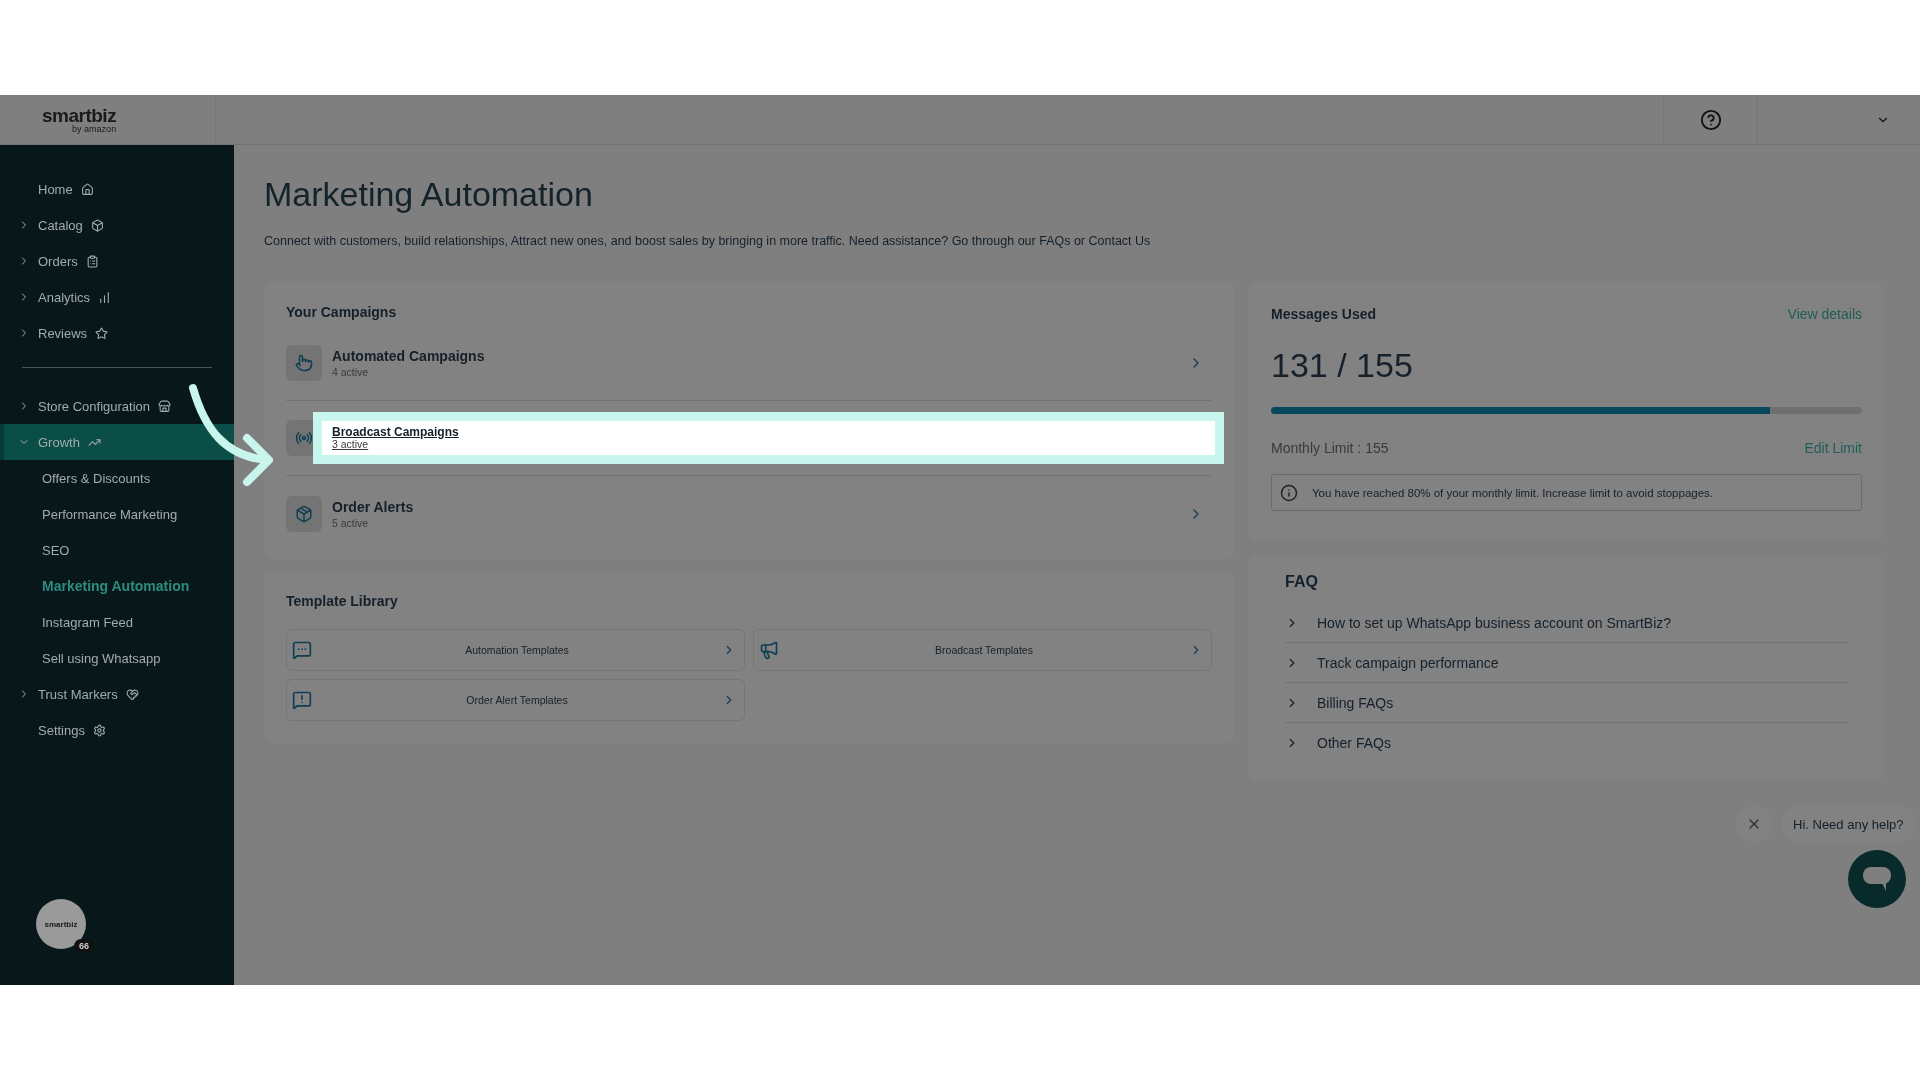 This screenshot has height=1080, width=1920. Describe the element at coordinates (749, 513) in the screenshot. I see `campaign-row: Order Alerts 5 active` at that location.